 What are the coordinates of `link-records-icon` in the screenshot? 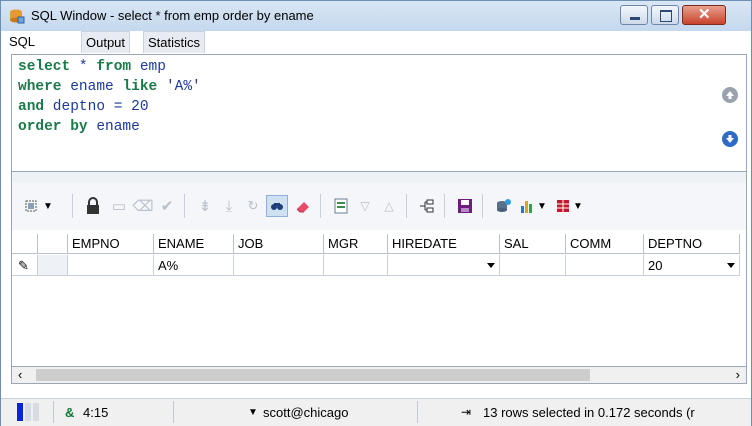 It's located at (427, 206).